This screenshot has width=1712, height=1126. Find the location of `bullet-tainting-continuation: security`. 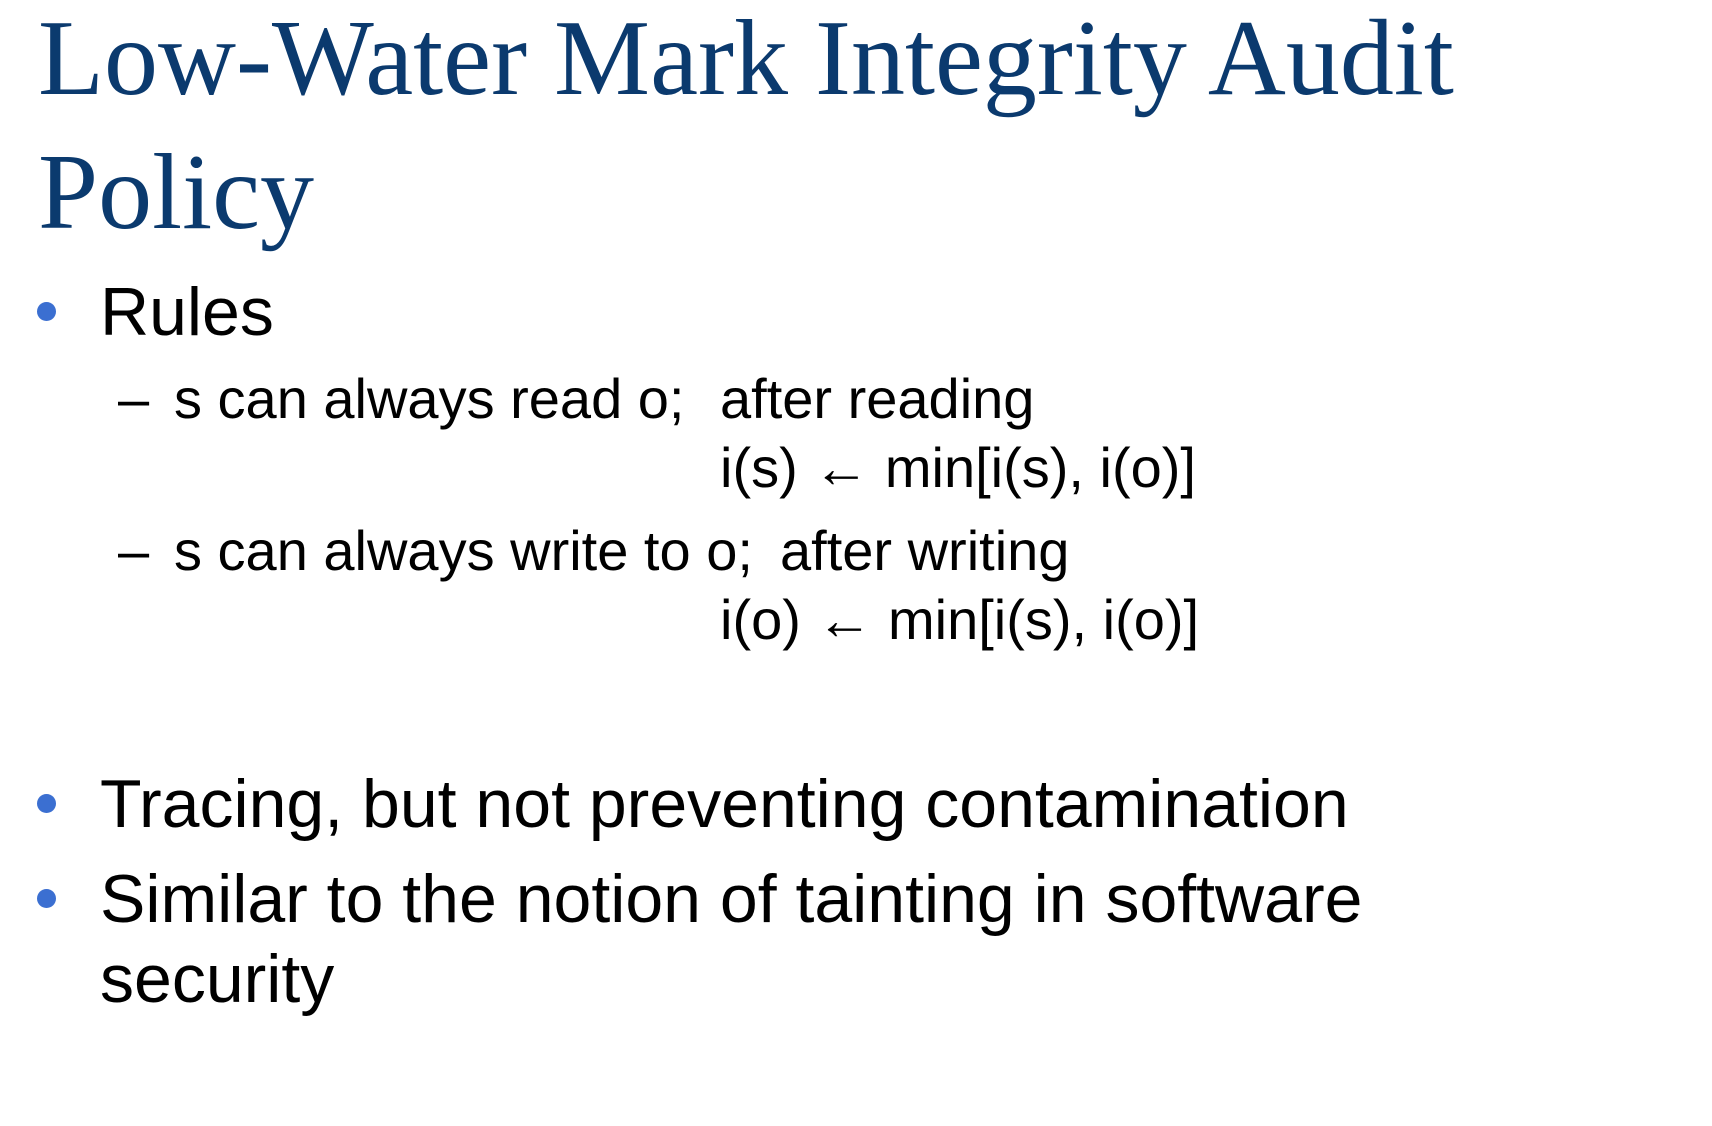

bullet-tainting-continuation: security is located at coordinates (217, 979).